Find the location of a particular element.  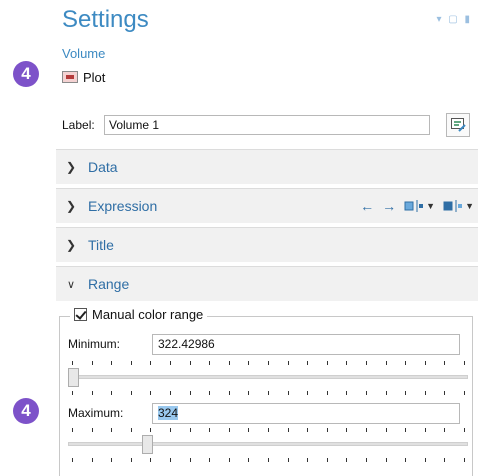

plot-icon is located at coordinates (70, 77).